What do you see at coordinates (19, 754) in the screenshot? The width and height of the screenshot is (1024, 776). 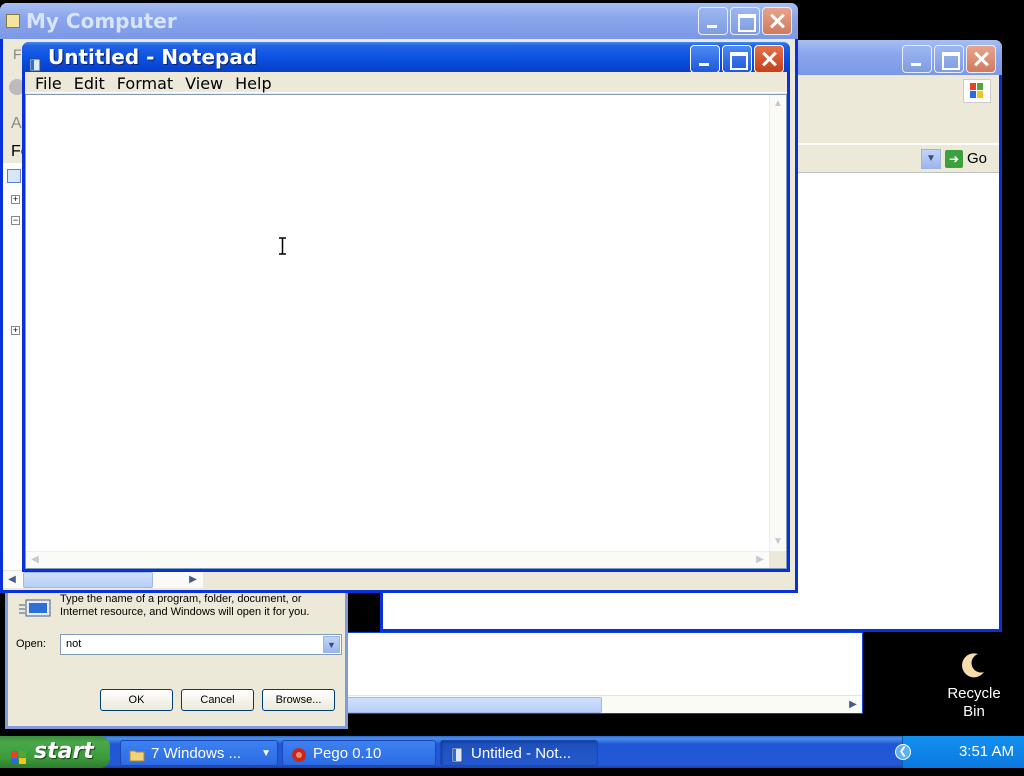 I see `windows-flag-icon` at bounding box center [19, 754].